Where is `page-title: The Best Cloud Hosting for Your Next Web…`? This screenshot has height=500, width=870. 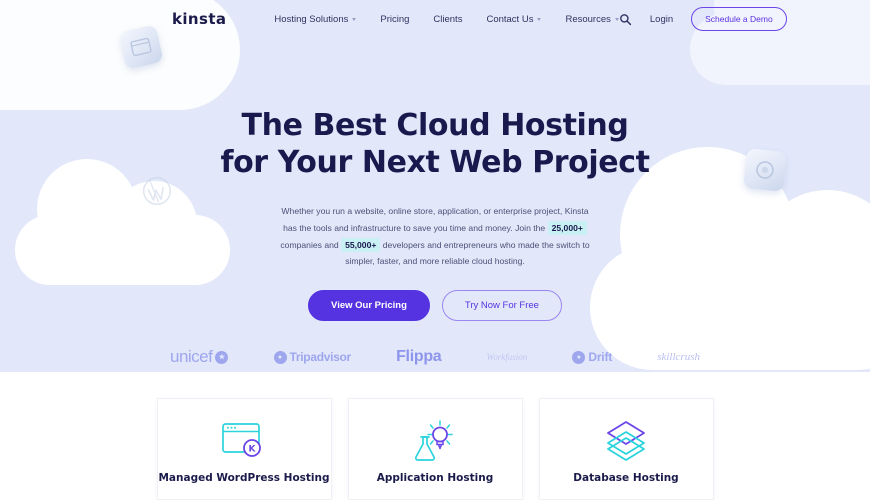 page-title: The Best Cloud Hosting for Your Next Web… is located at coordinates (435, 144).